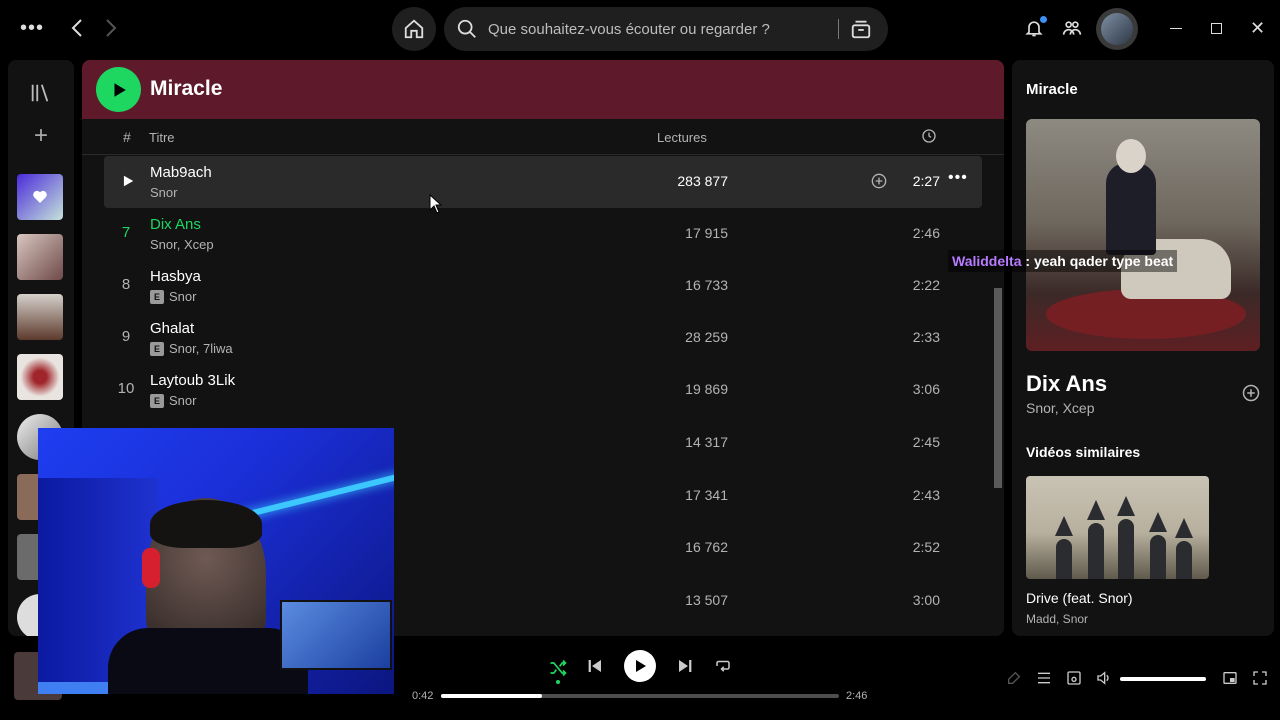 The height and width of the screenshot is (720, 1280). Describe the element at coordinates (126, 284) in the screenshot. I see `track-number: 8` at that location.